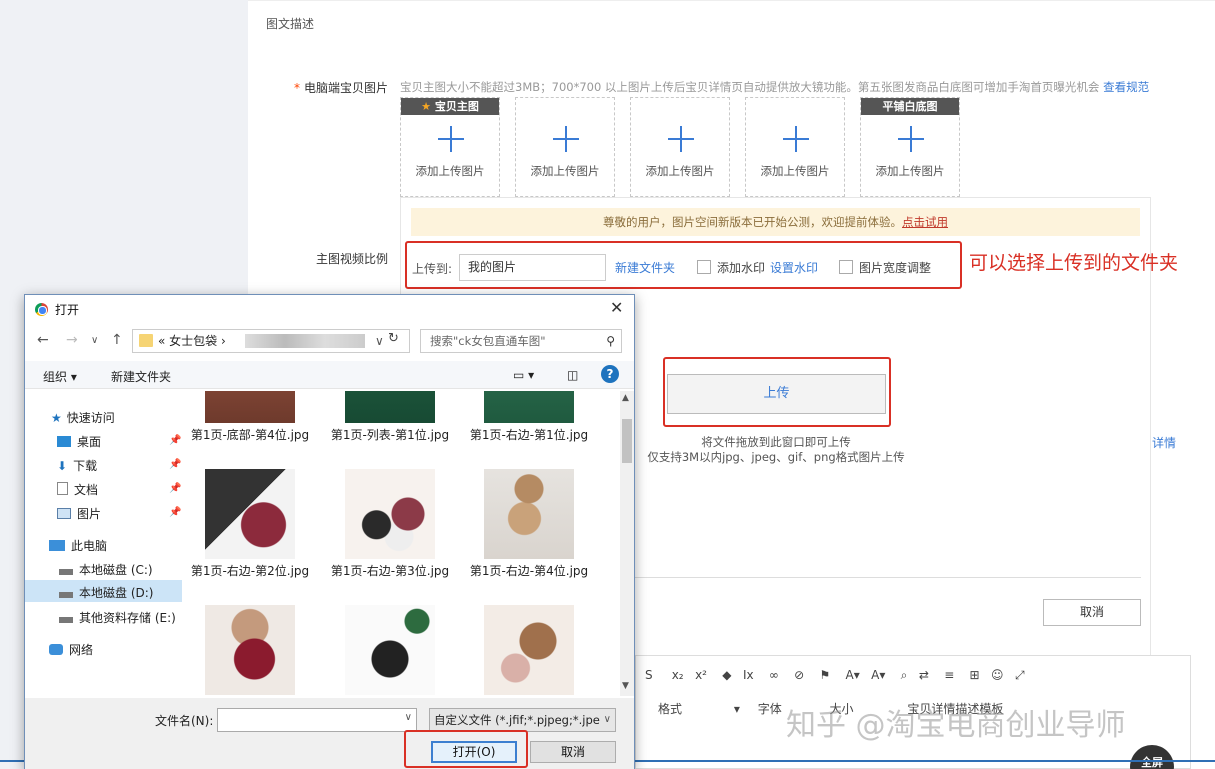 The width and height of the screenshot is (1215, 769). What do you see at coordinates (329, 375) in the screenshot?
I see `dialog-toolbar: 组织 ▾ 新建文件夹 ▭ ▾ ◫ ?` at bounding box center [329, 375].